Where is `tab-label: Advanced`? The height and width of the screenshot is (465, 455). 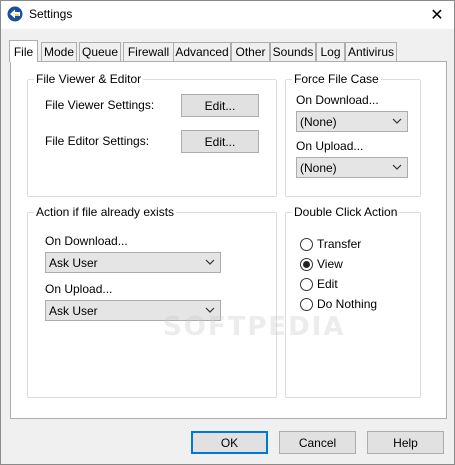
tab-label: Advanced is located at coordinates (202, 52).